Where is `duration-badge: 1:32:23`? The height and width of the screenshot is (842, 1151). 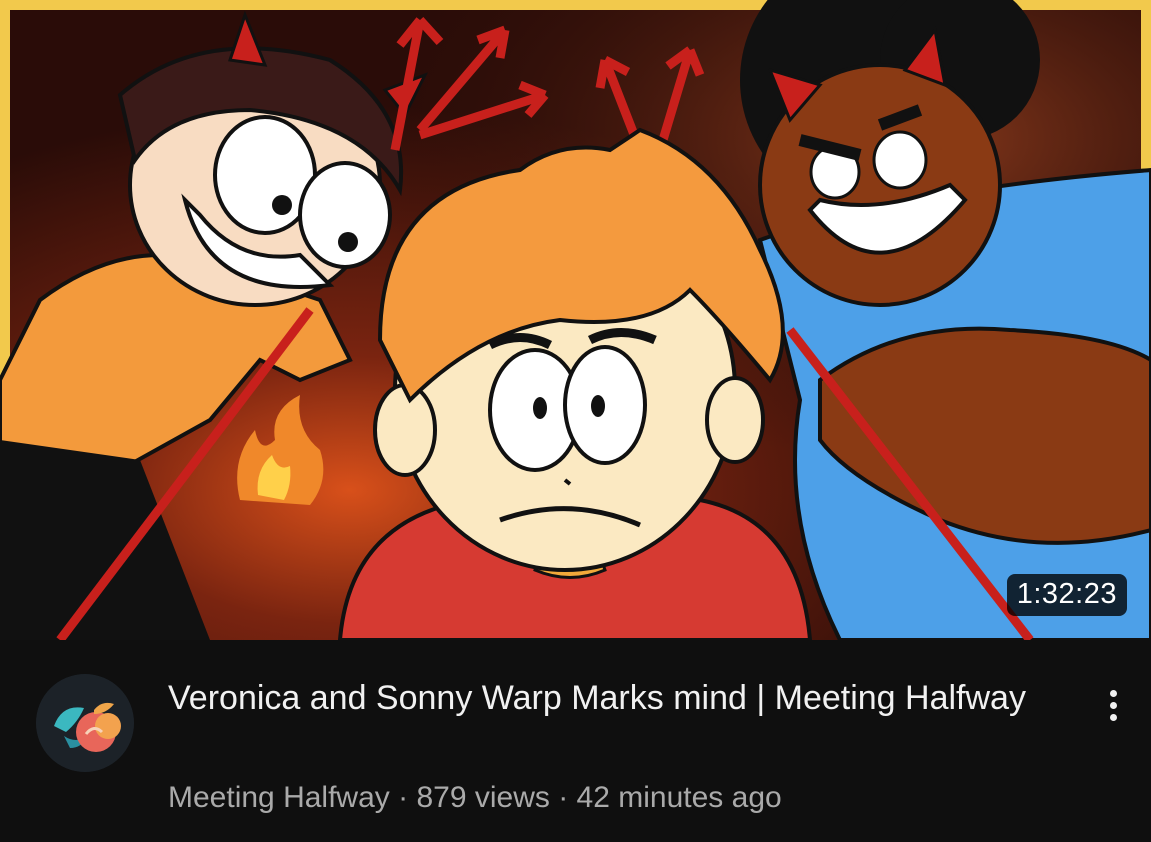
duration-badge: 1:32:23 is located at coordinates (1066, 595).